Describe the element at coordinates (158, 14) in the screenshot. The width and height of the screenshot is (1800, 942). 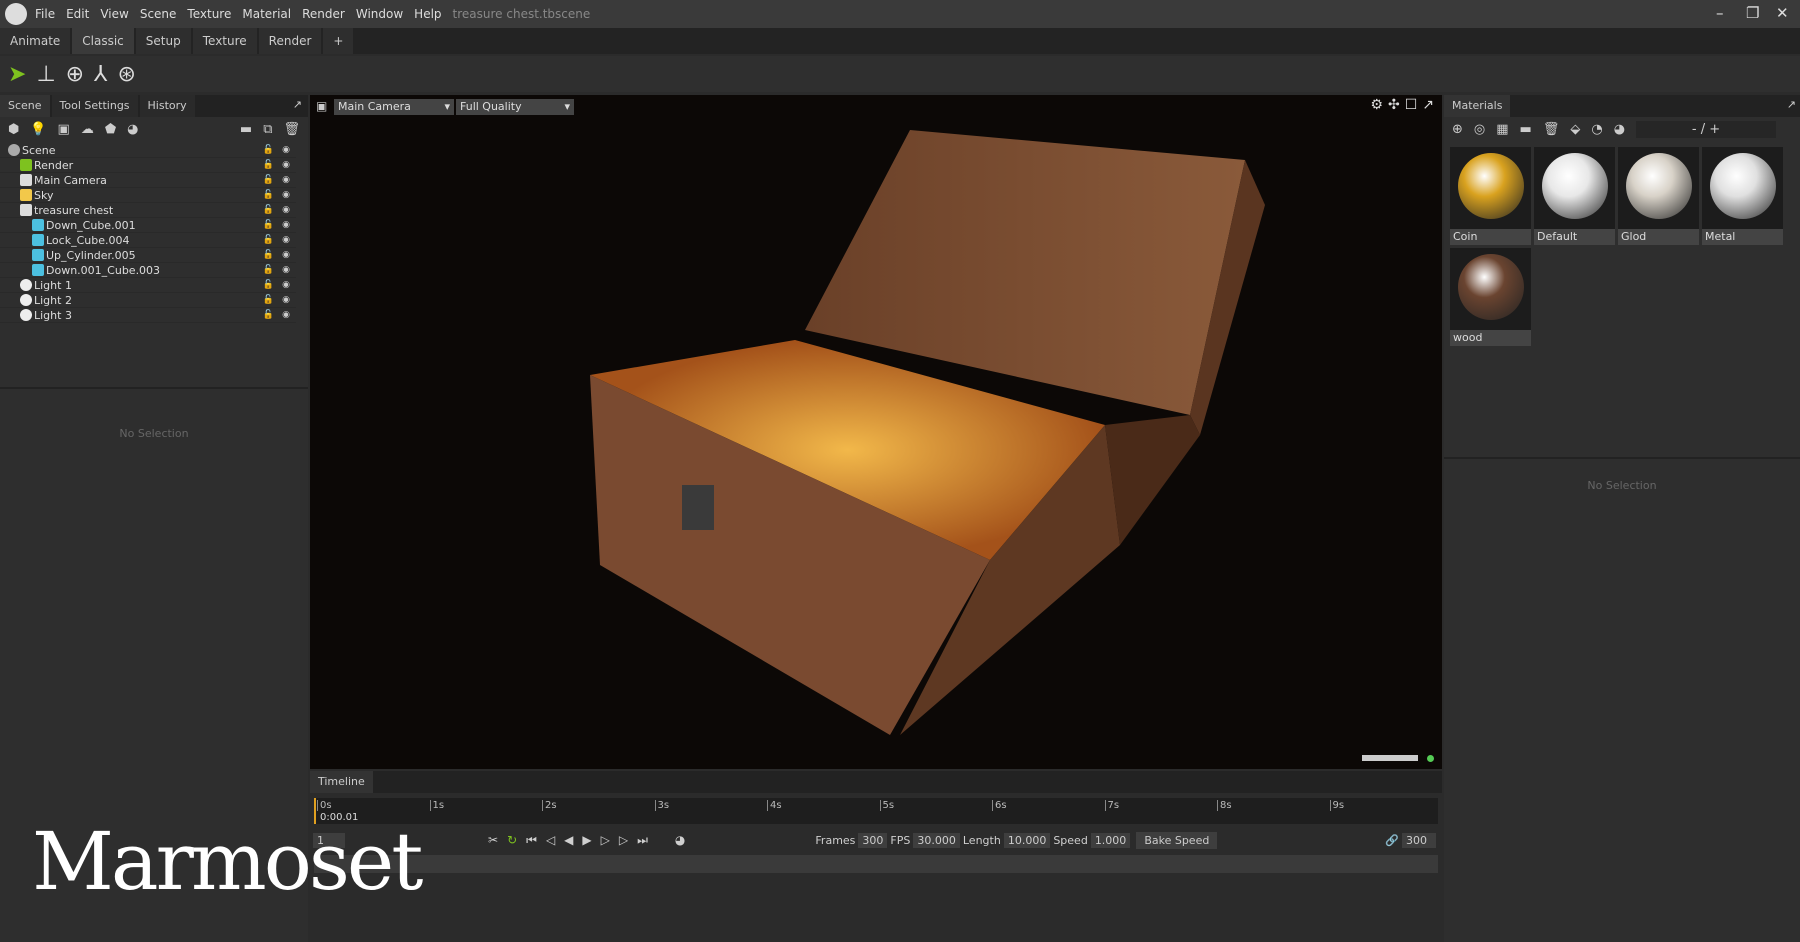
I see `menu-scene: Scene` at that location.